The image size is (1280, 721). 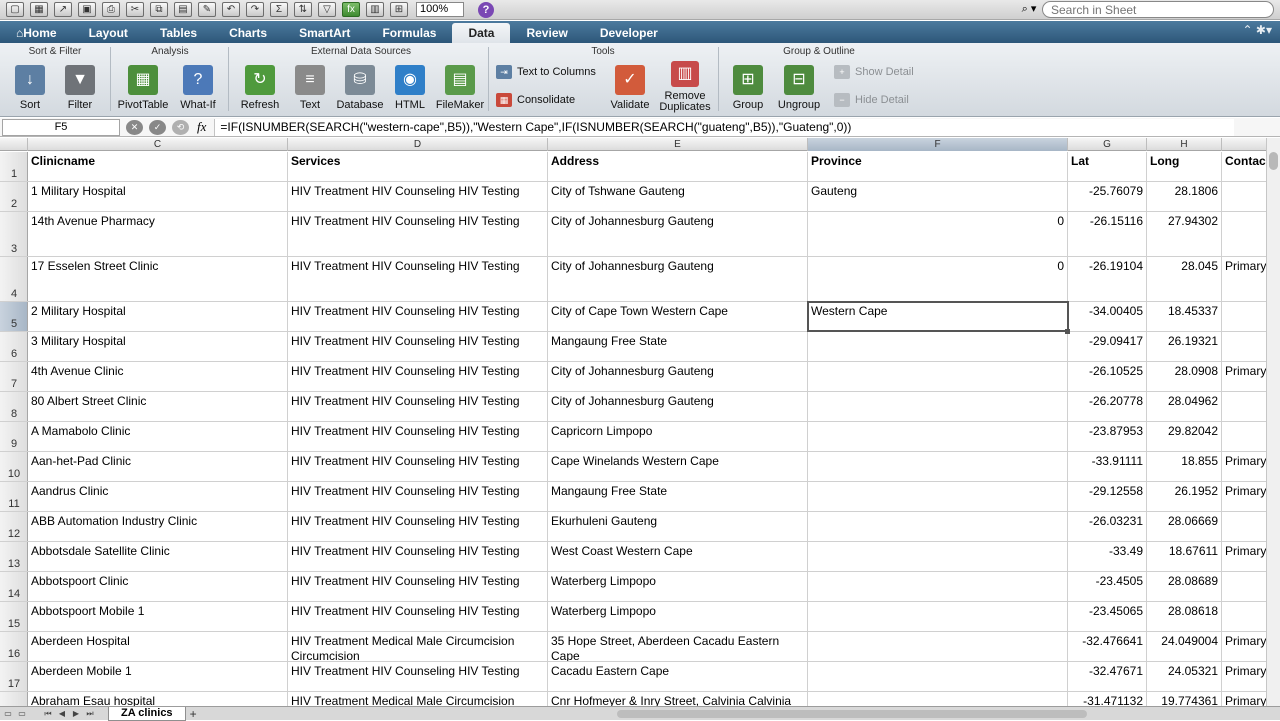 I want to click on consolidate-button: ▦ Consolidate, so click(x=535, y=100).